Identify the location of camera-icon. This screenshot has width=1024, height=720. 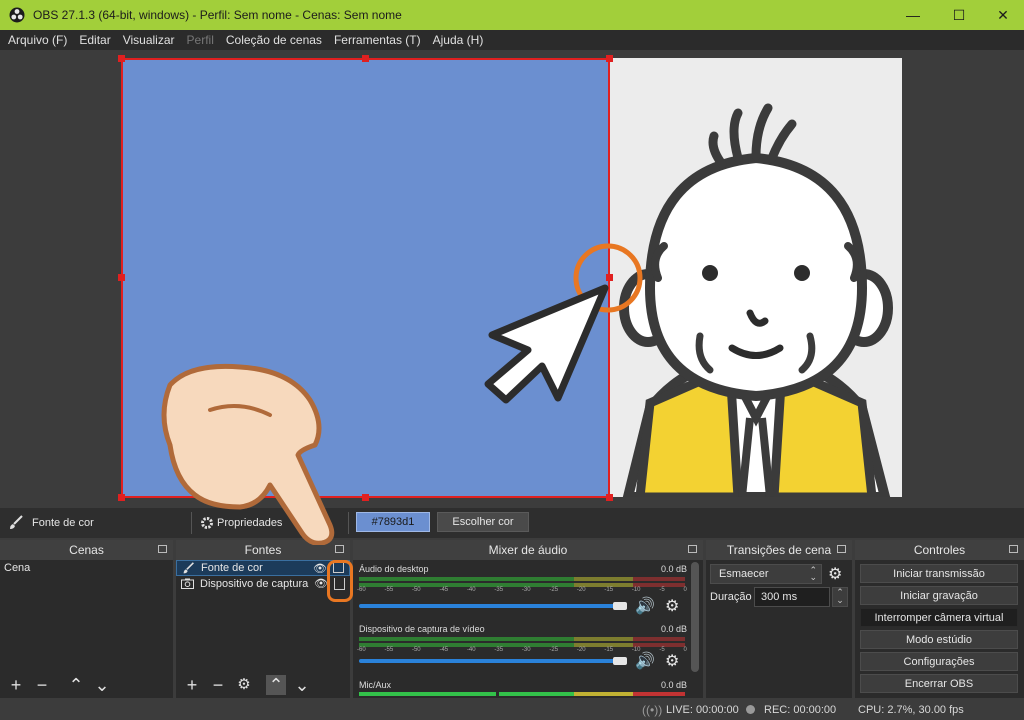
(187, 583).